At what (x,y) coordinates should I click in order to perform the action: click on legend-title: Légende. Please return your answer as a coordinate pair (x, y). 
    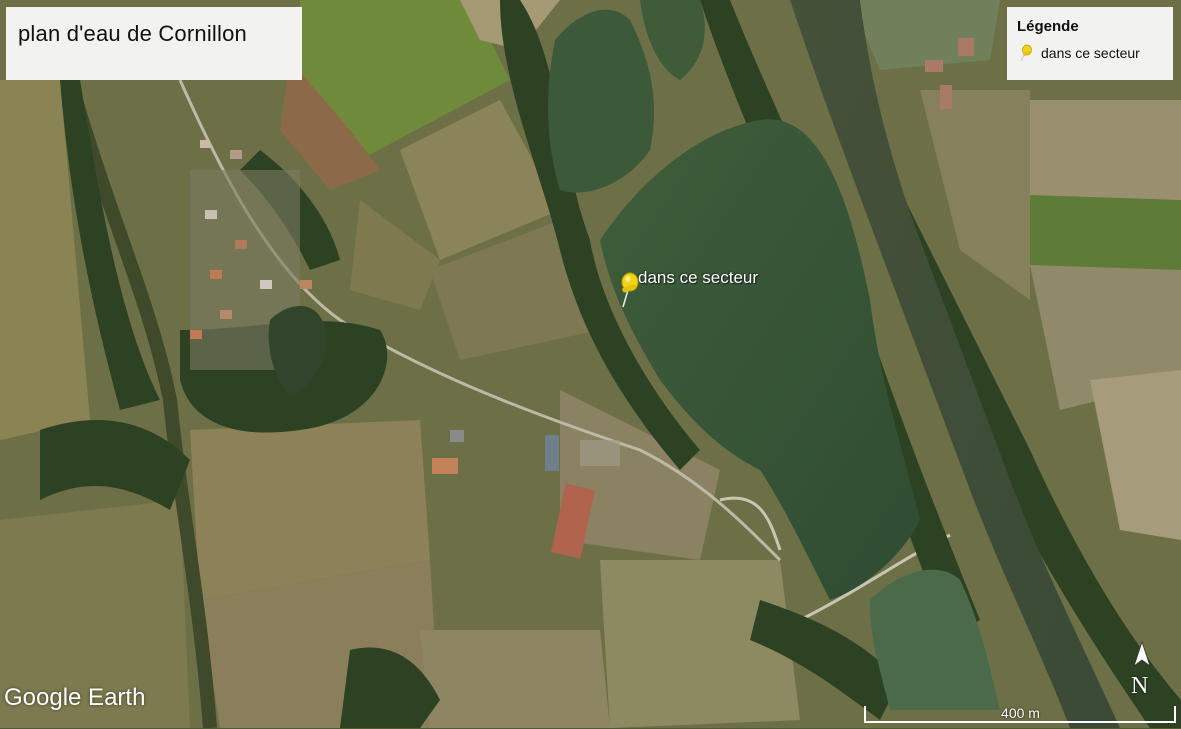
    Looking at the image, I should click on (1048, 26).